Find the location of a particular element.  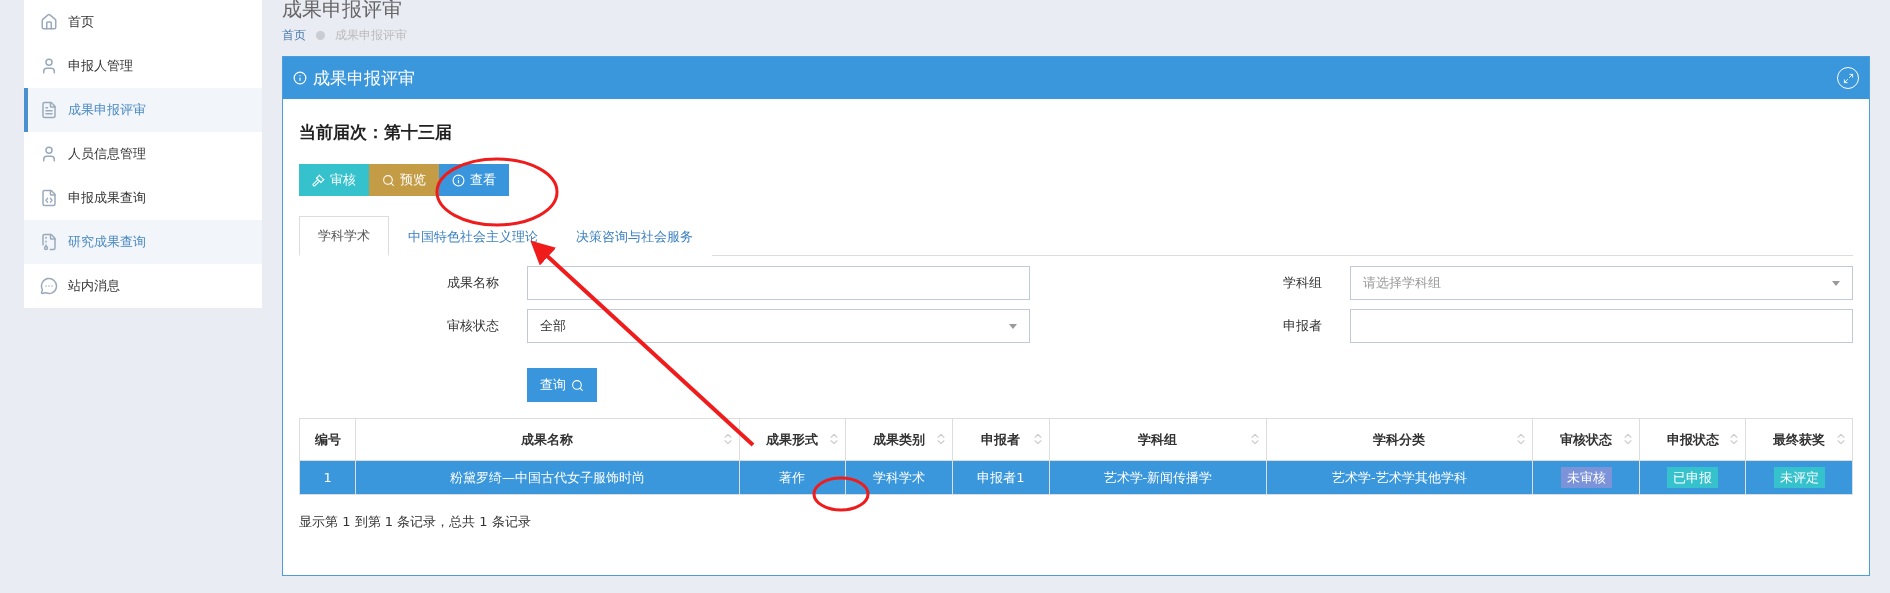

field-label: 成果名称 is located at coordinates (472, 283).